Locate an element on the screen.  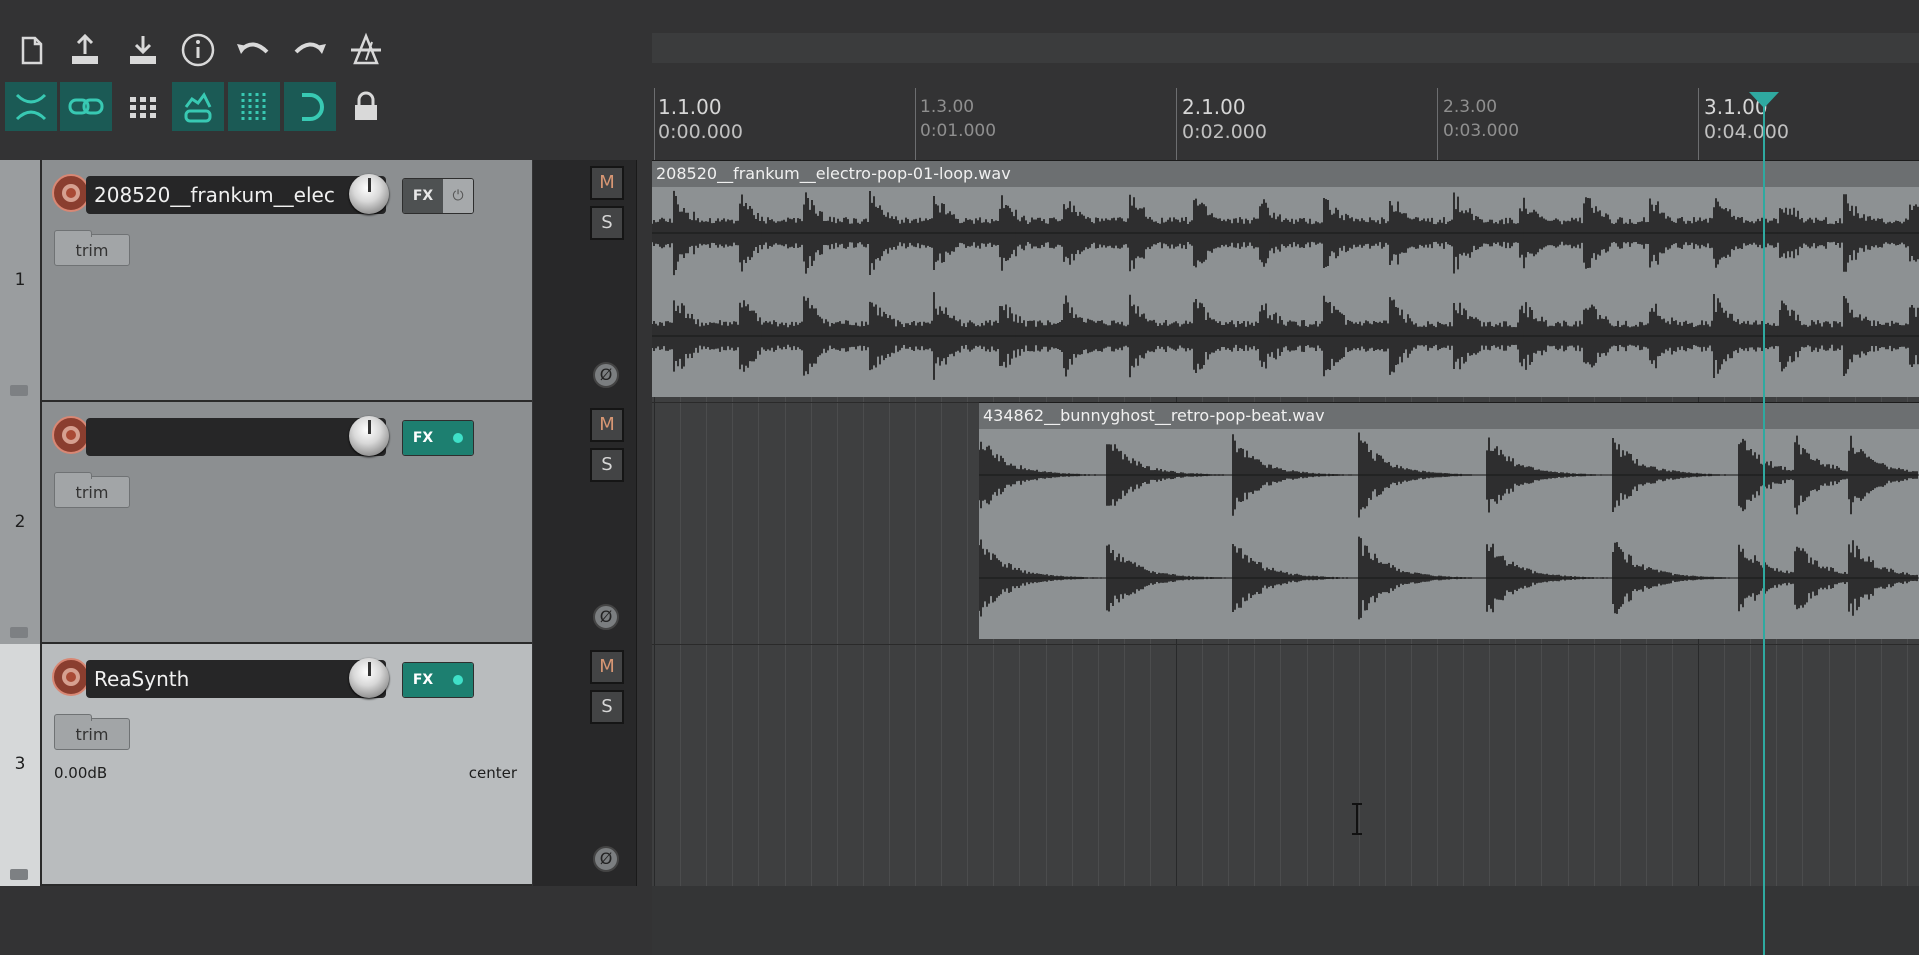
ruler-time-label: 0:02.000 is located at coordinates (1224, 132).